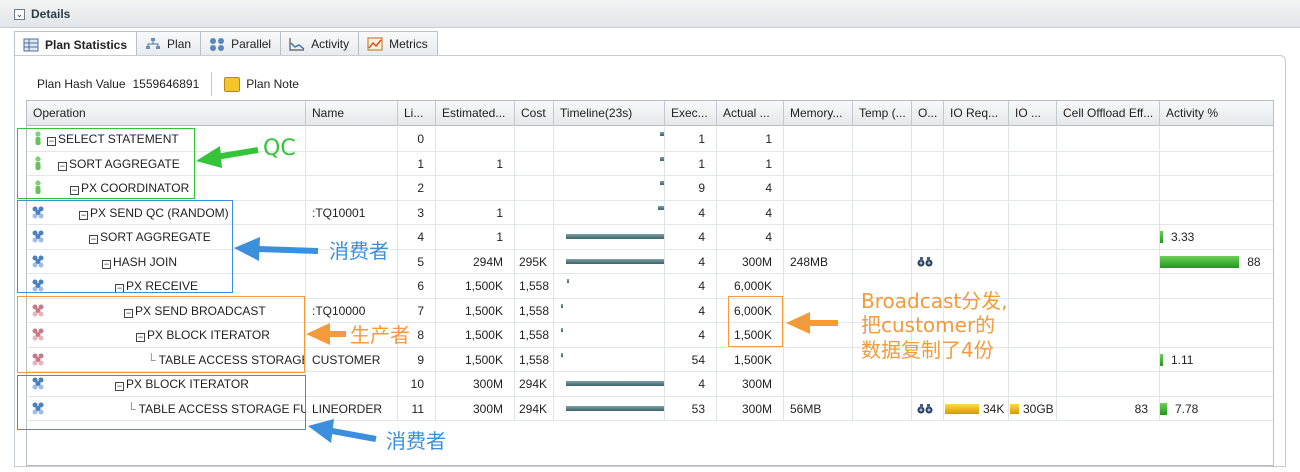  Describe the element at coordinates (179, 44) in the screenshot. I see `tab-label: Plan` at that location.